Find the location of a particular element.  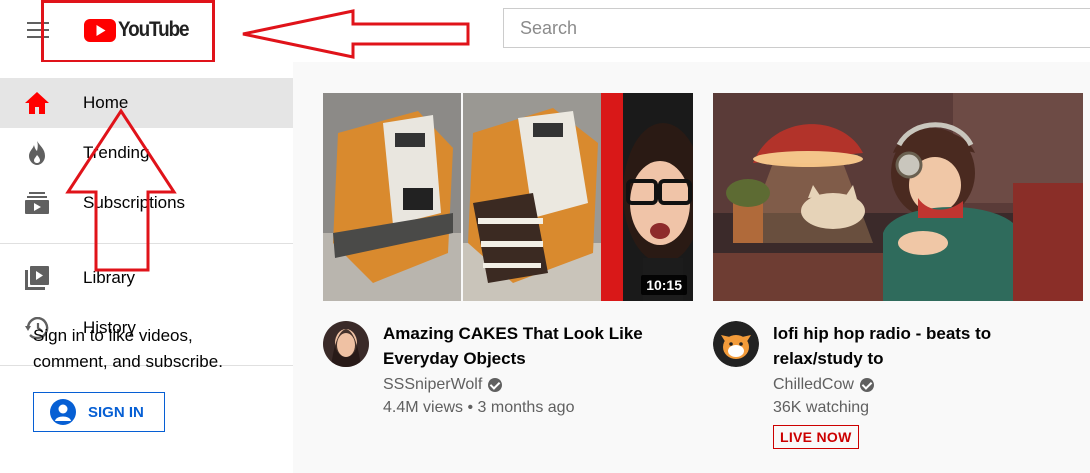

lofi-girl-thumbnail-image is located at coordinates (898, 197).